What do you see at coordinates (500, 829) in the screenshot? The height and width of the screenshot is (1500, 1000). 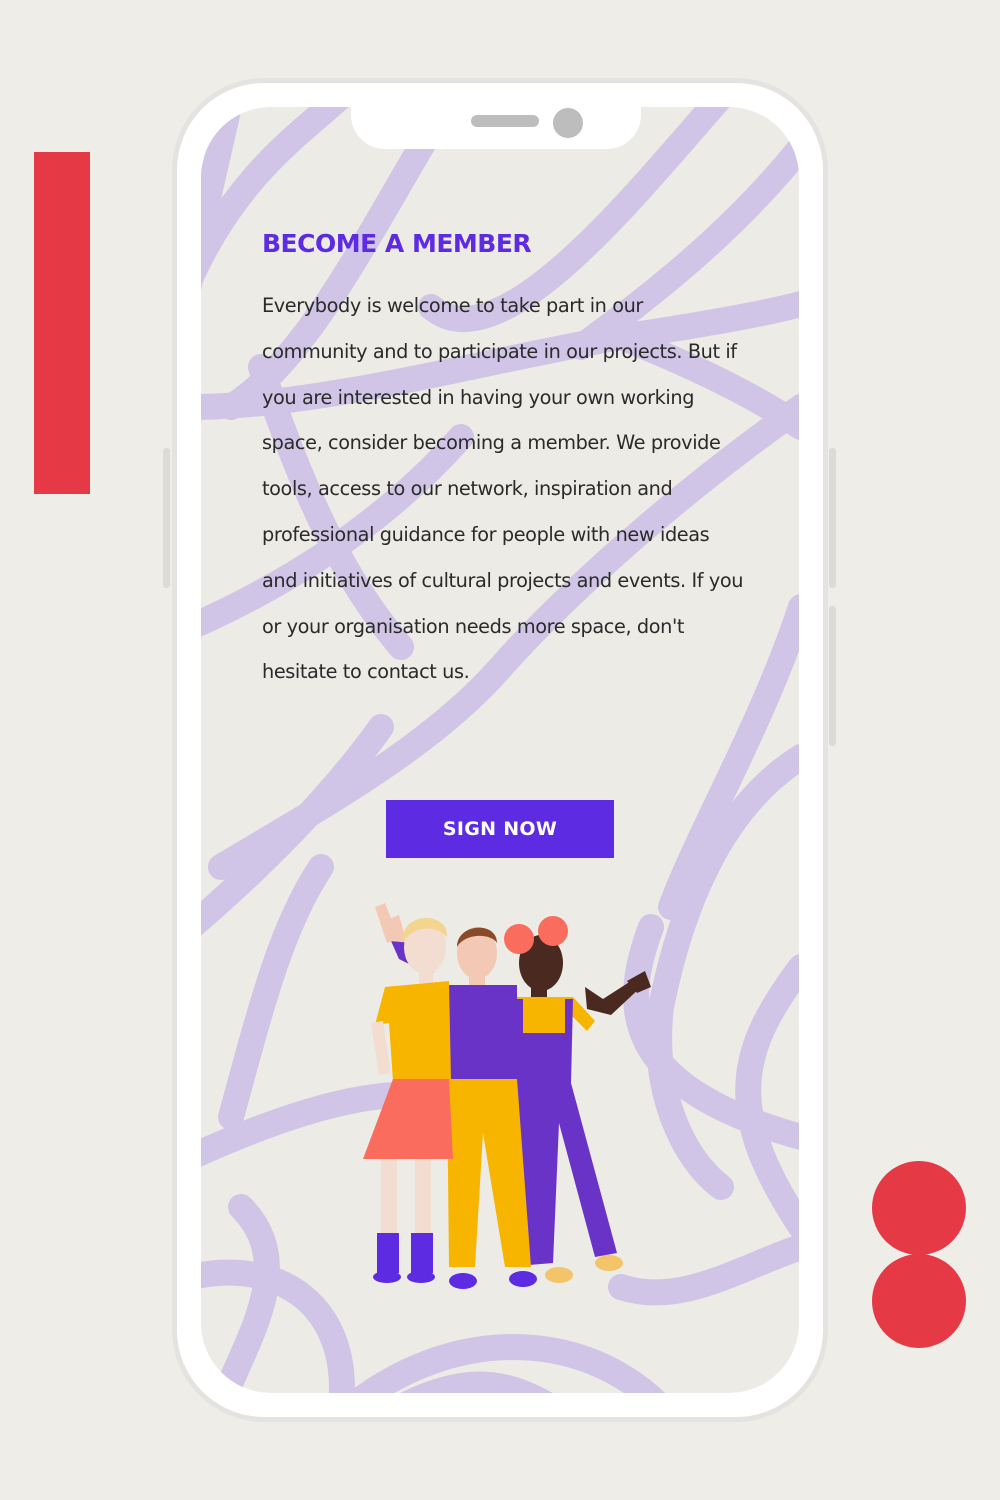 I see `sign-now-button: SIGN NOW` at bounding box center [500, 829].